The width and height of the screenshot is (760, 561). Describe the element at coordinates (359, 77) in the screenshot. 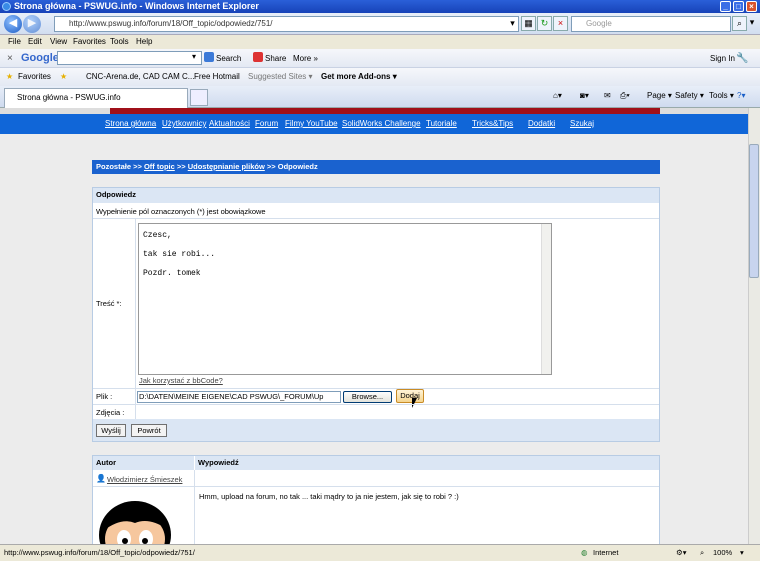

I see `favorite-get-addons: Get more Add-ons ▾` at that location.